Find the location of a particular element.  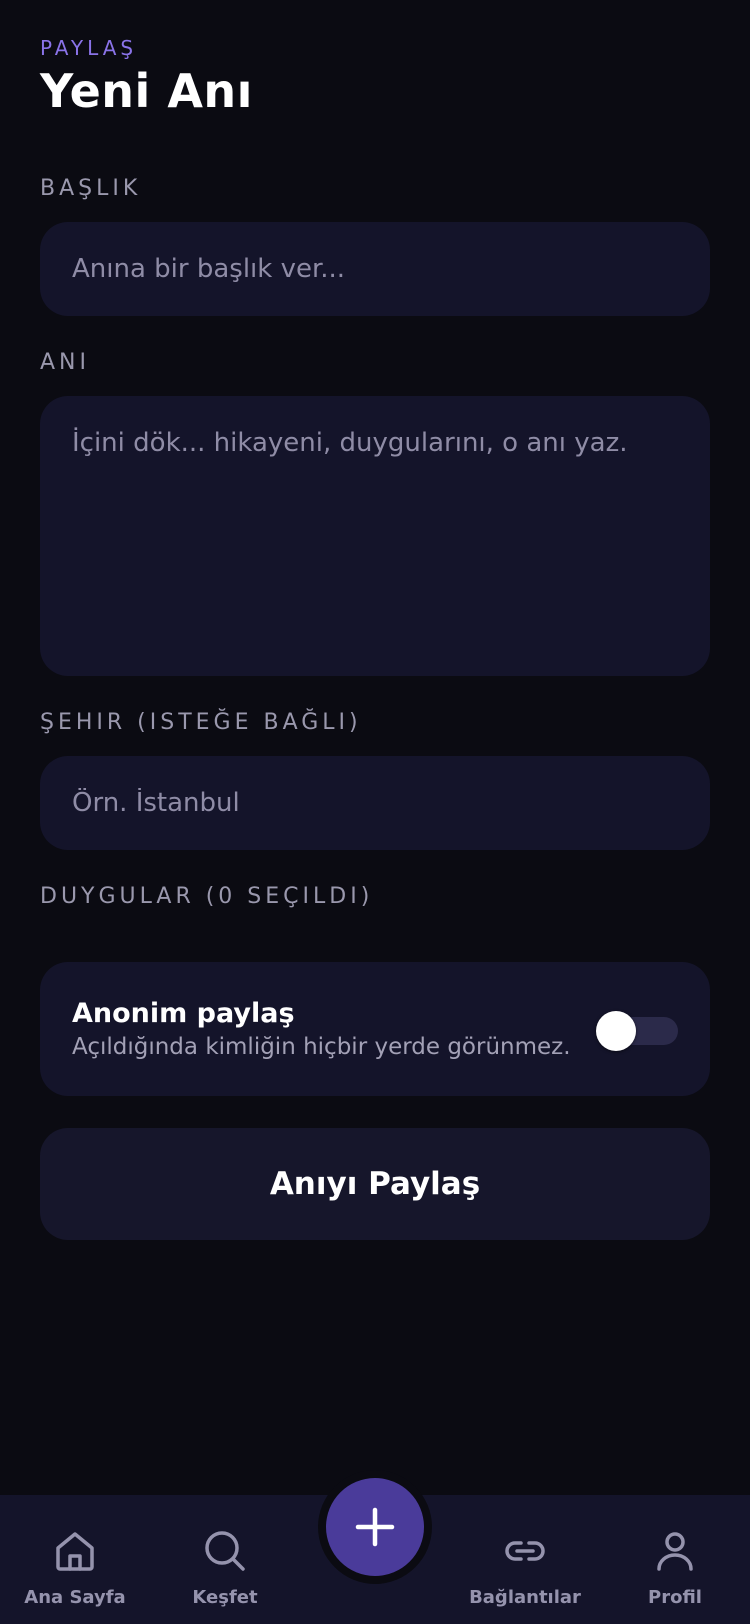

title-field-container is located at coordinates (375, 269).